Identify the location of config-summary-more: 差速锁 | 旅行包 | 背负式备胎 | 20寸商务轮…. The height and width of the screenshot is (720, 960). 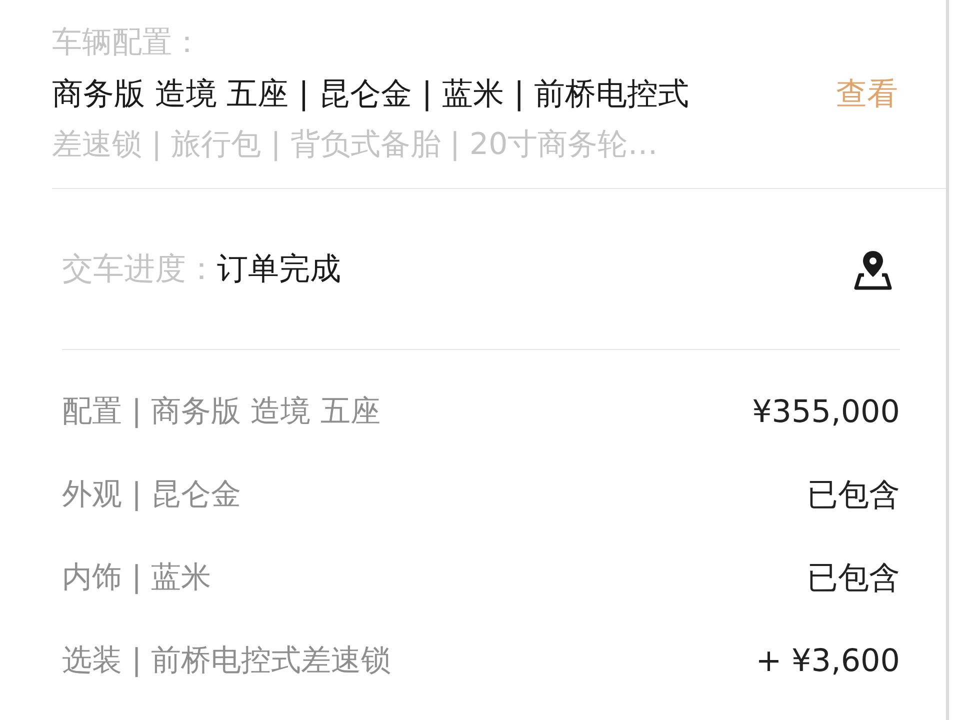
(355, 145).